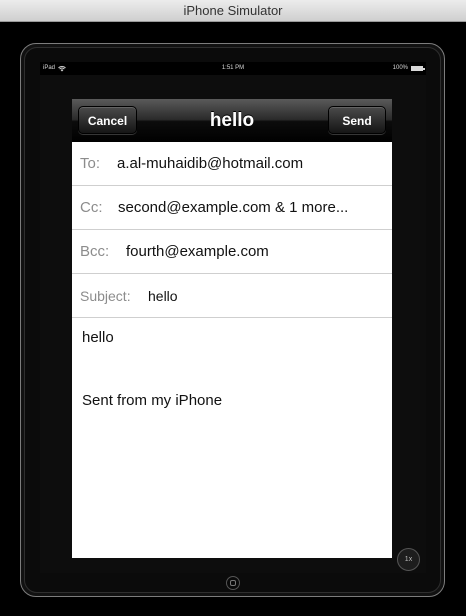  Describe the element at coordinates (107, 120) in the screenshot. I see `cancel-button: Cancel` at that location.